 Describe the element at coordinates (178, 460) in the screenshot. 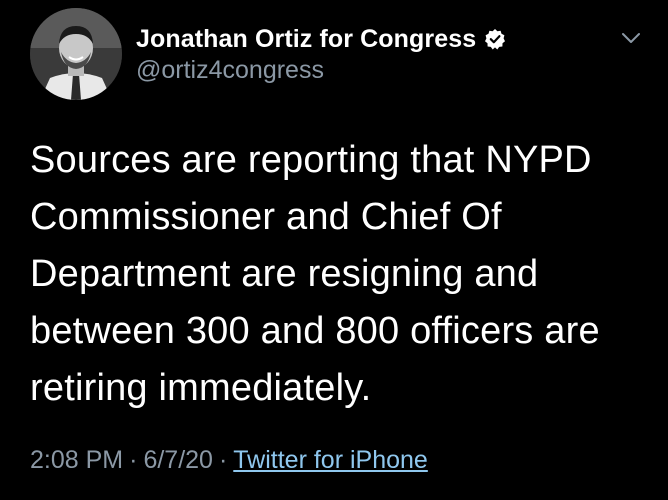

I see `tweet-date: 6/7/20` at that location.